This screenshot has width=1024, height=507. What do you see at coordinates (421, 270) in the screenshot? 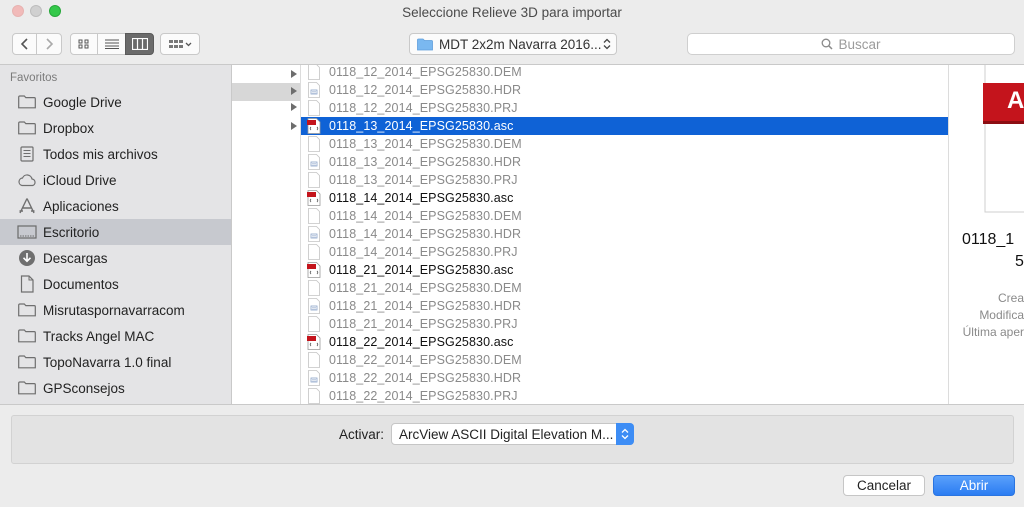
I see `file-name: 0118_21_2014_EPSG25830.asc` at bounding box center [421, 270].